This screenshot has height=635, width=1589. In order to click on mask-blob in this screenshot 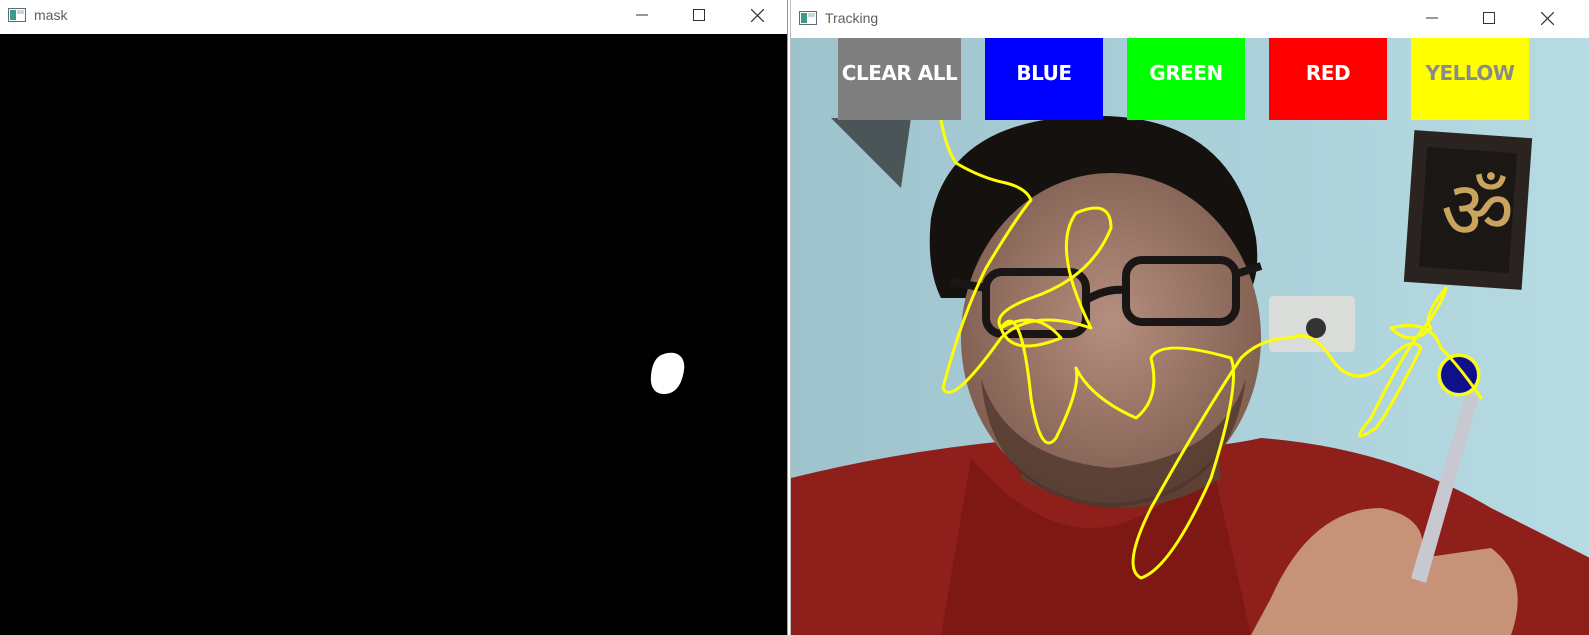, I will do `click(667, 373)`.